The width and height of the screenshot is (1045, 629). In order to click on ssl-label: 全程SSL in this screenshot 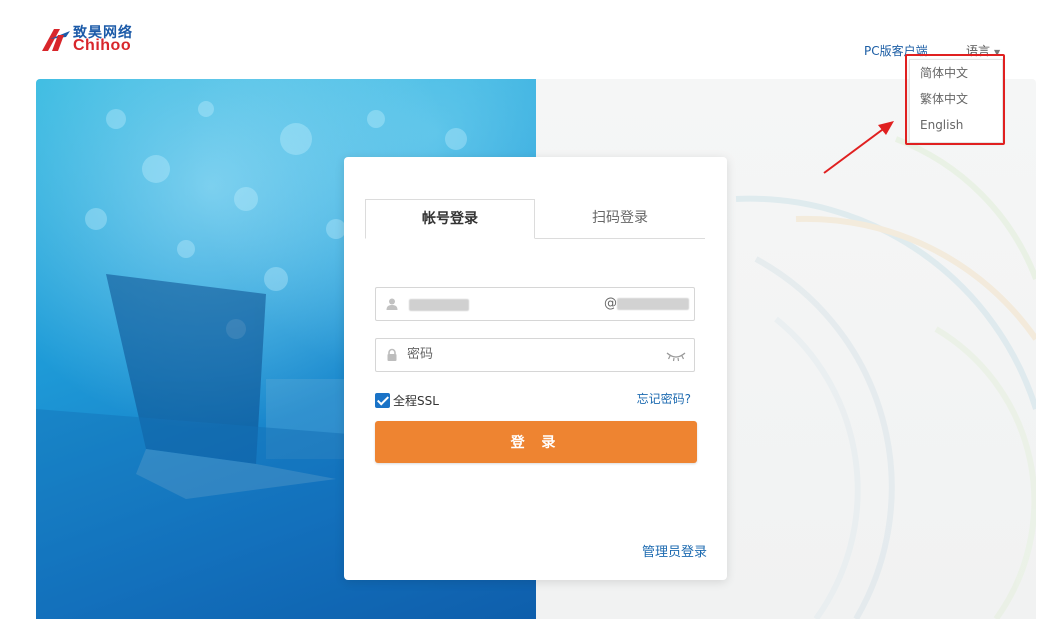, I will do `click(416, 401)`.